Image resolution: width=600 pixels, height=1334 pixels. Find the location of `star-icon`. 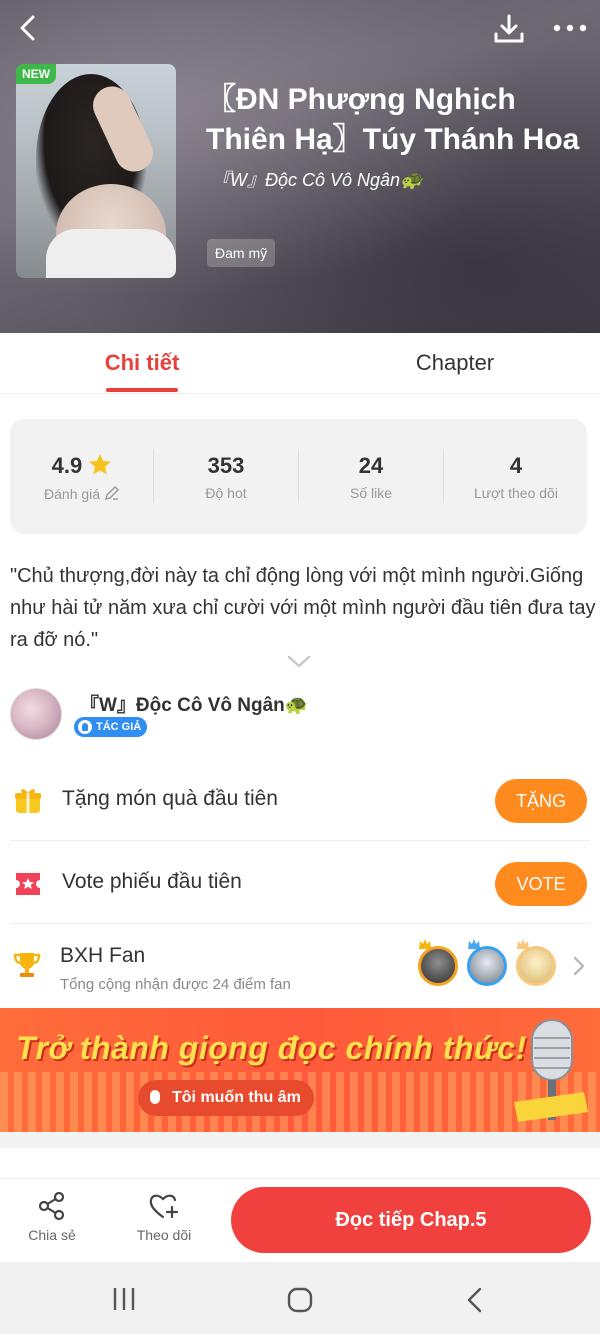

star-icon is located at coordinates (100, 464).